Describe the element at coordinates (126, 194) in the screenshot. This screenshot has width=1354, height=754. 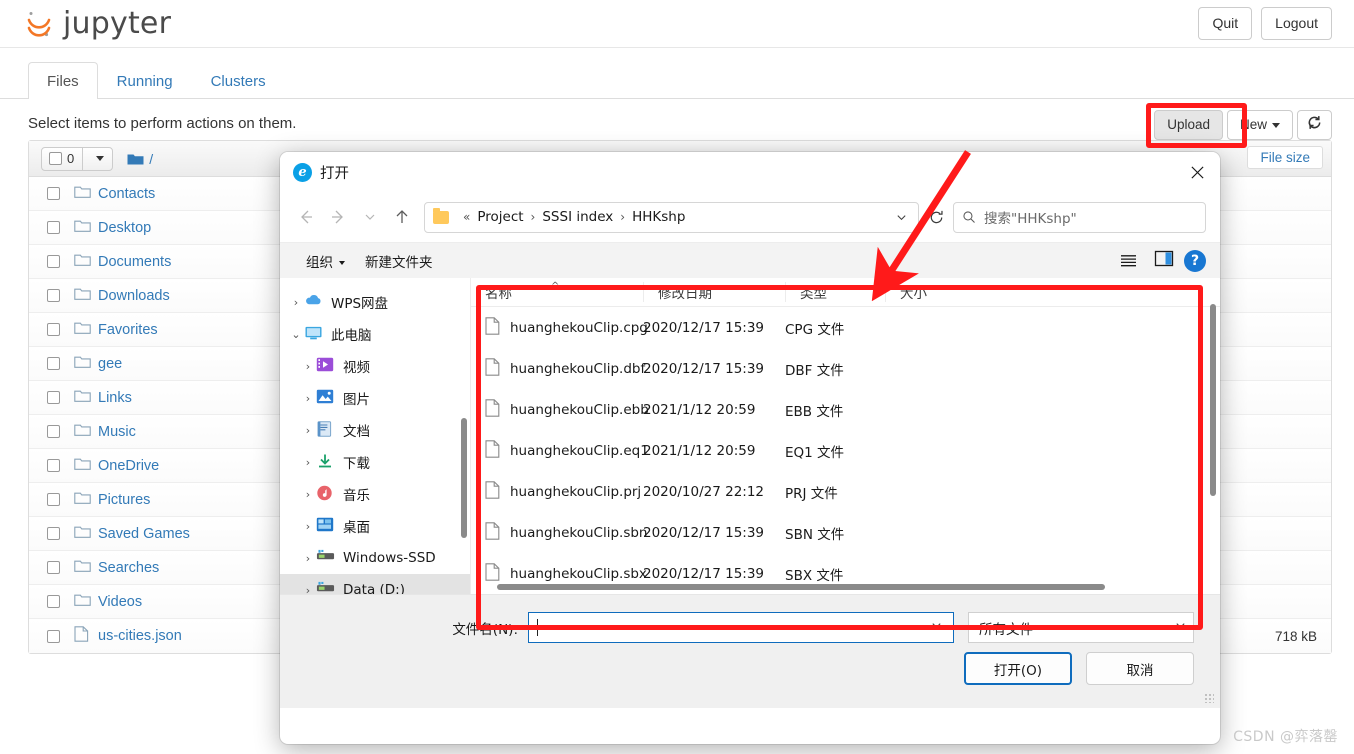
I see `row-name: Contacts` at that location.